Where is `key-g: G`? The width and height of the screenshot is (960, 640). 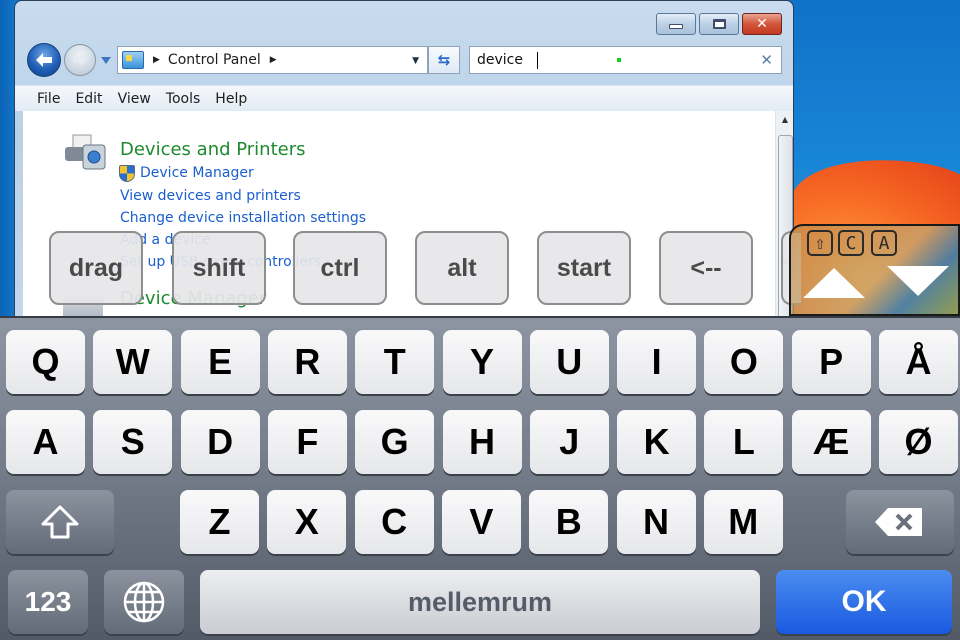 key-g: G is located at coordinates (395, 442).